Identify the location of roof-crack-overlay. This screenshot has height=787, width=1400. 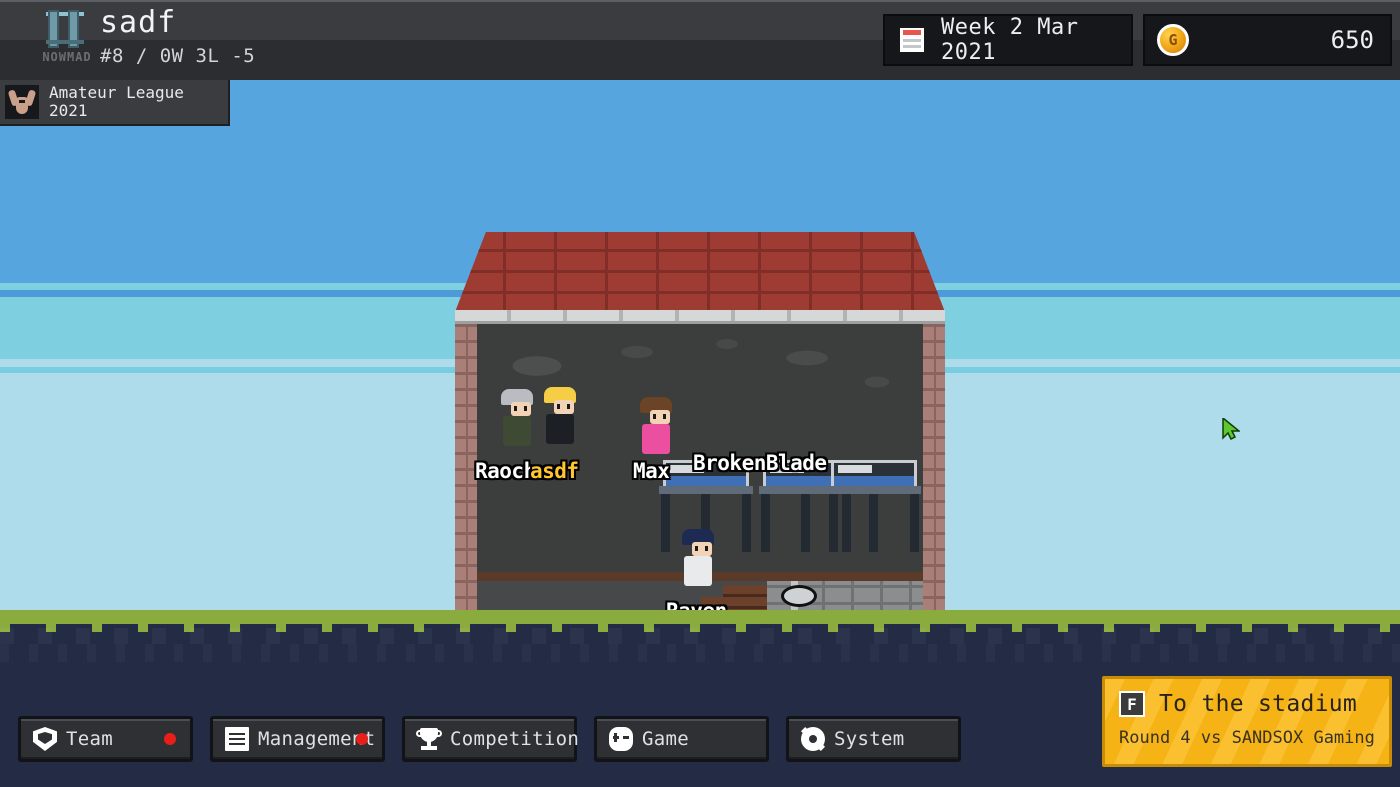
(700, 272).